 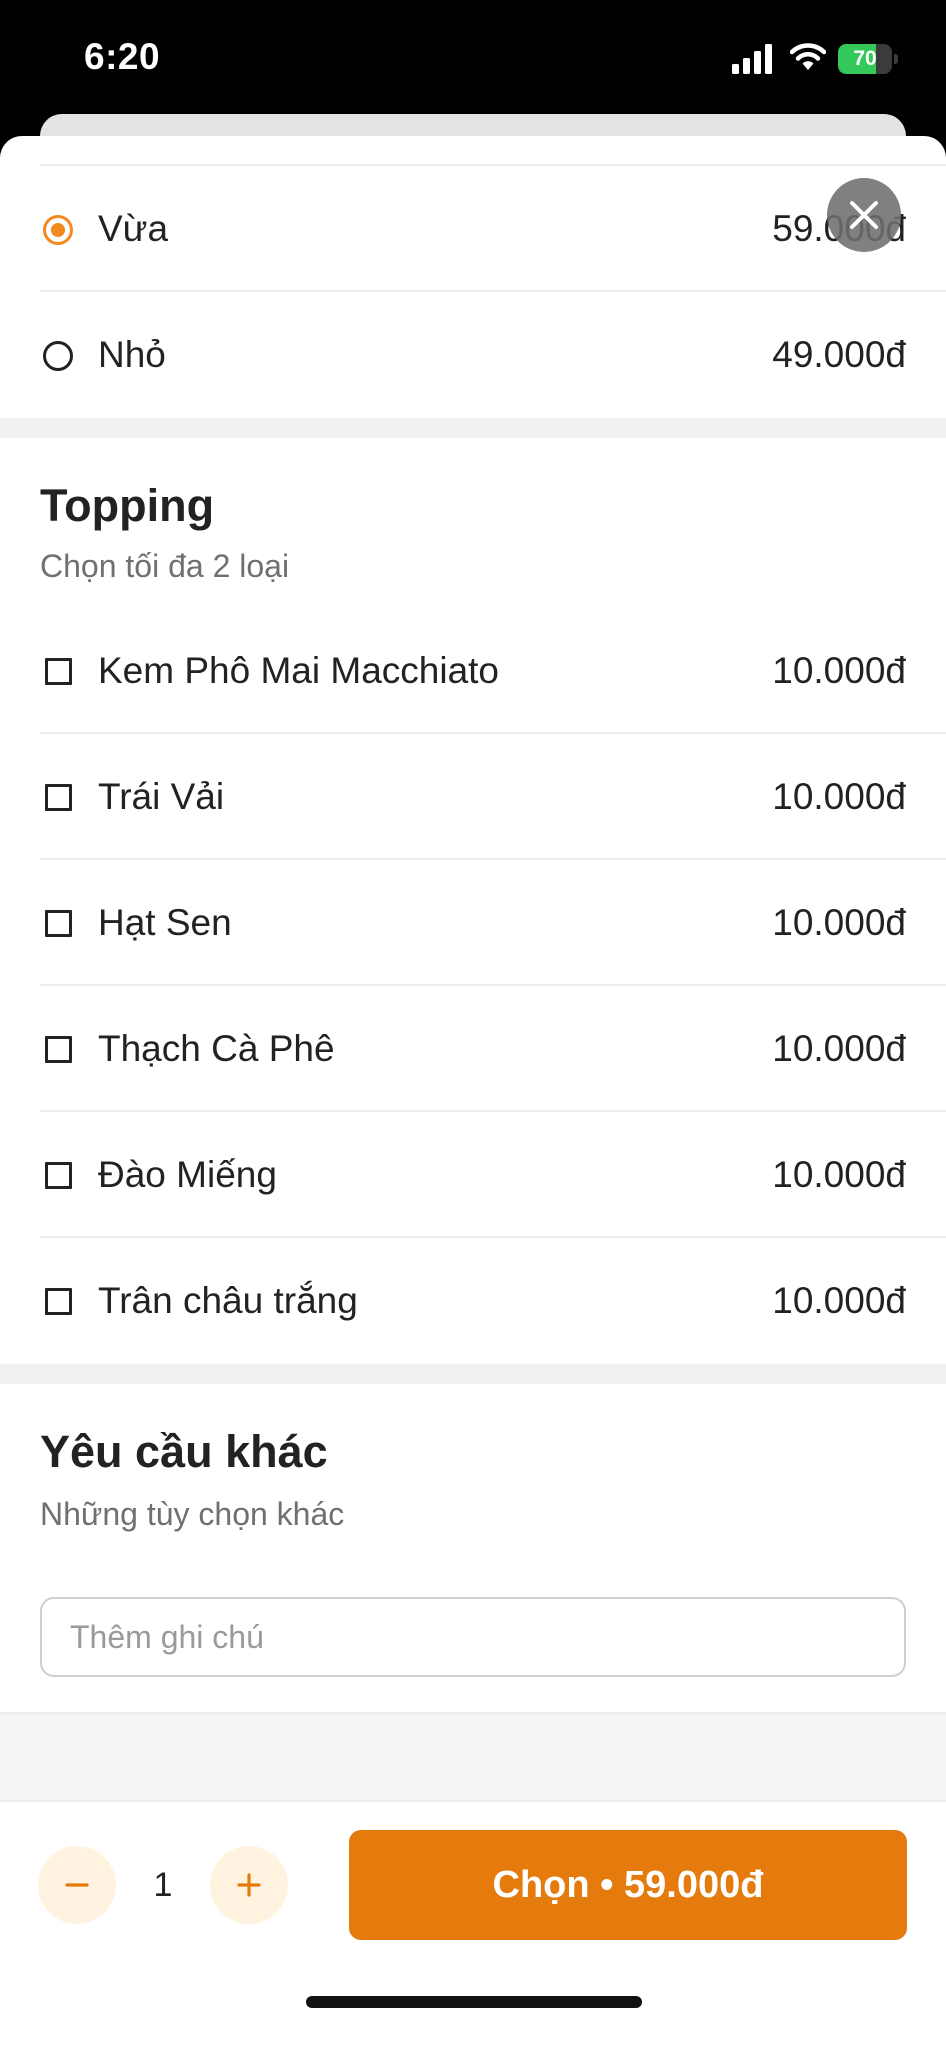 What do you see at coordinates (493, 797) in the screenshot?
I see `topping-item: Trái Vải 10.000đ` at bounding box center [493, 797].